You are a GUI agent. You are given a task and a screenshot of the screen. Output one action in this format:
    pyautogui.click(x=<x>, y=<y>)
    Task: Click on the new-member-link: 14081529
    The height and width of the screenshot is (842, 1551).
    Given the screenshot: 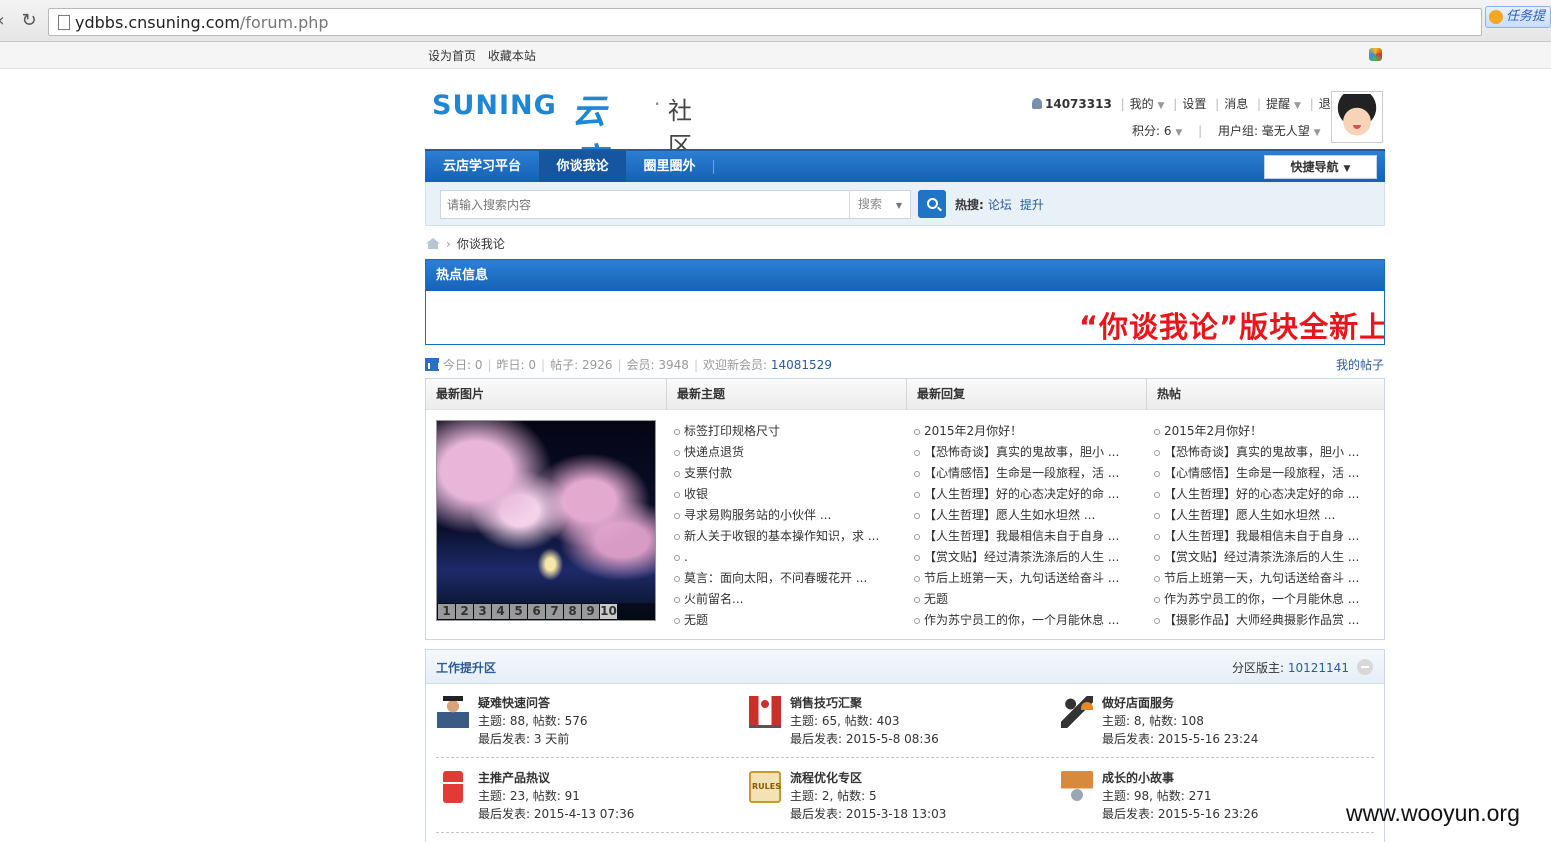 What is the action you would take?
    pyautogui.click(x=801, y=365)
    